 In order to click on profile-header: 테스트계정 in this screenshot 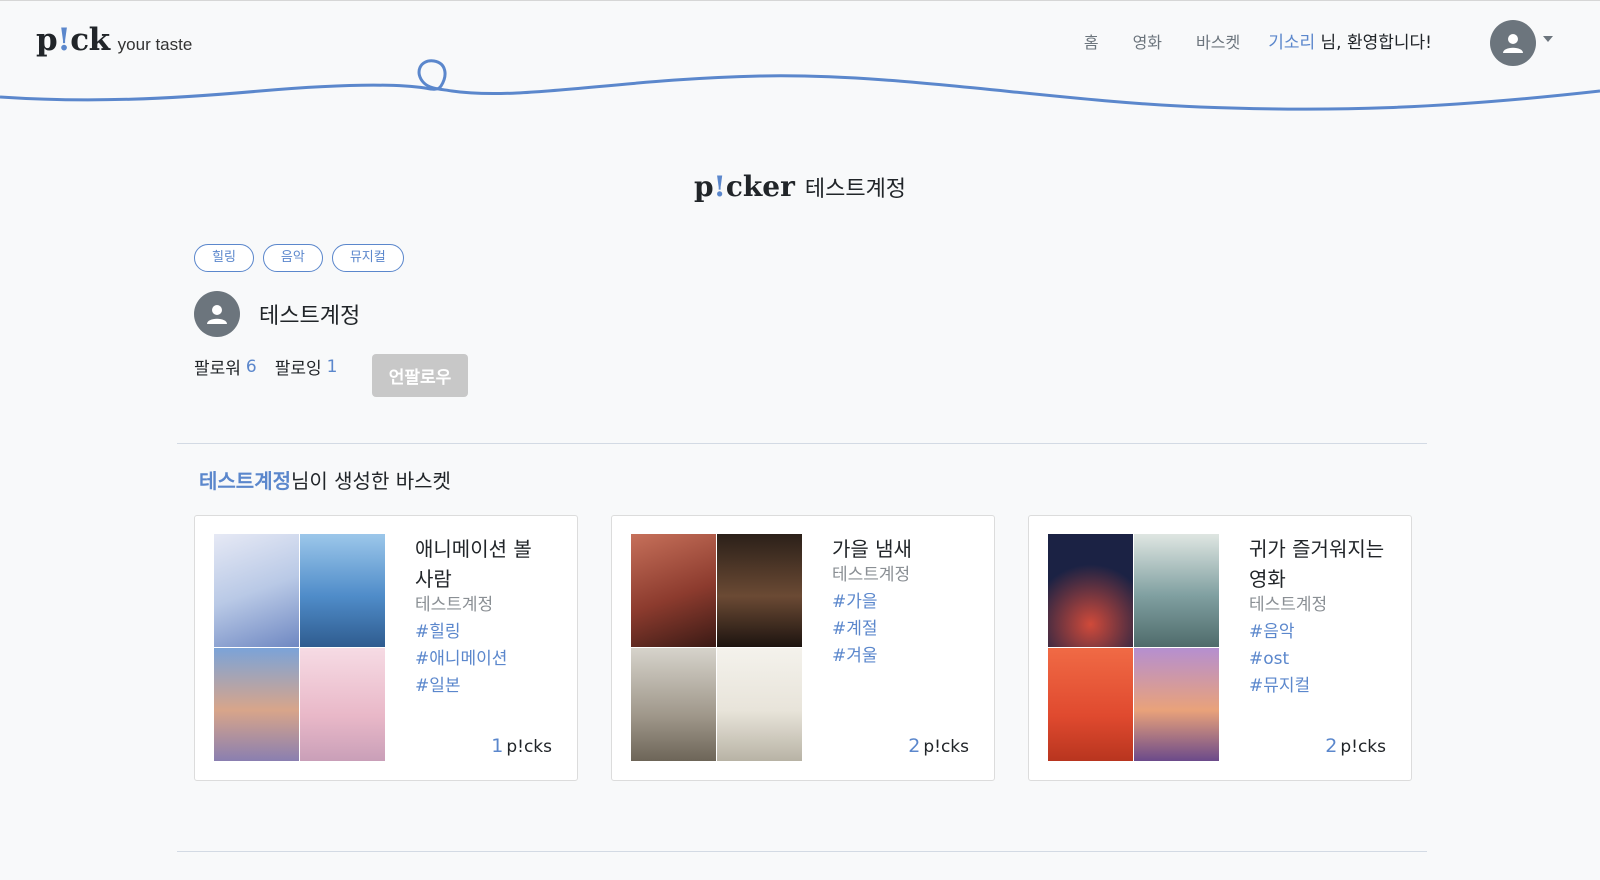, I will do `click(277, 314)`.